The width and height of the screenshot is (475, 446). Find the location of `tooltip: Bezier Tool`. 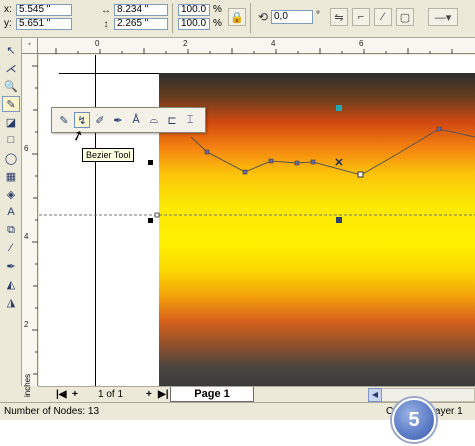

tooltip: Bezier Tool is located at coordinates (108, 155).